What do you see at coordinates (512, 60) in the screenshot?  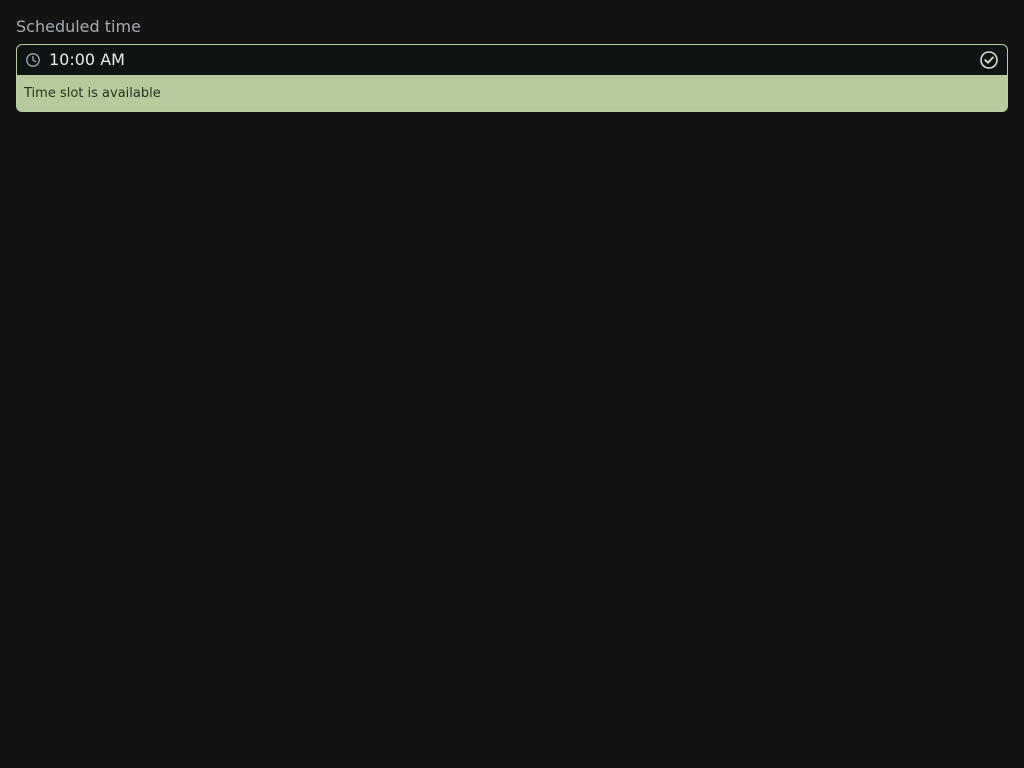 I see `time-input: 10:00 AM` at bounding box center [512, 60].